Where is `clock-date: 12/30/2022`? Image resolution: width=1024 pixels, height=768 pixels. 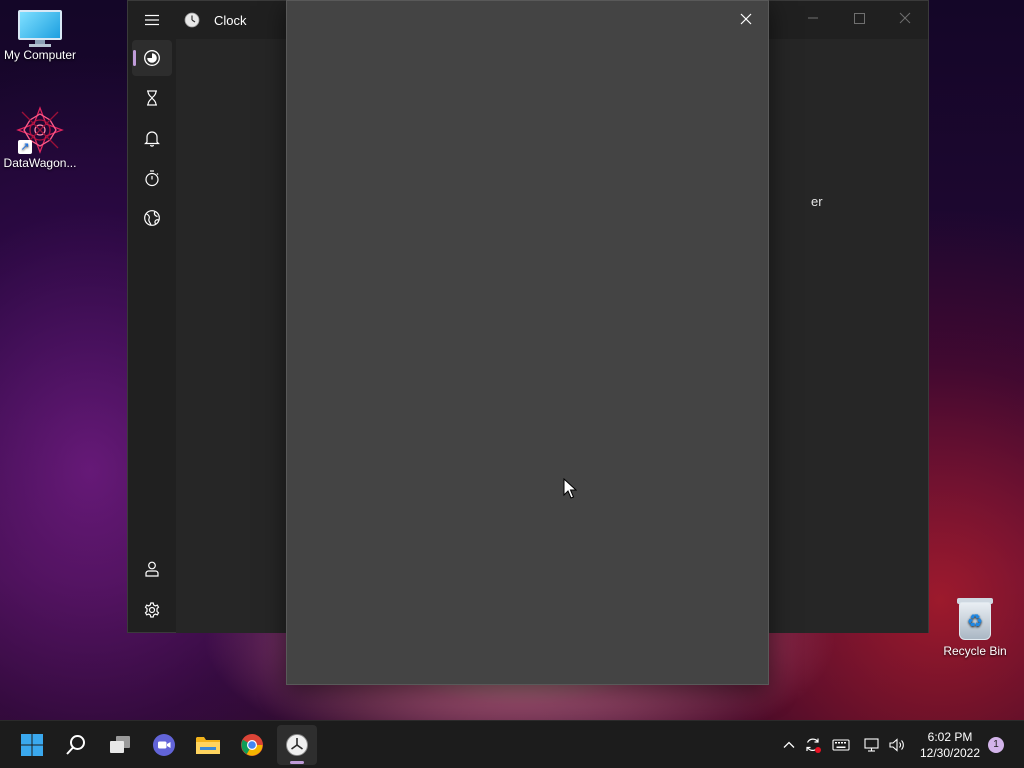 clock-date: 12/30/2022 is located at coordinates (950, 753).